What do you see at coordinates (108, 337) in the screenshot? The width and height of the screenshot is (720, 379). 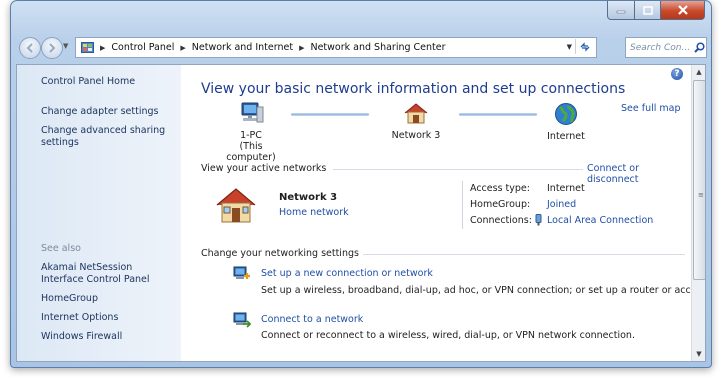 I see `sidebar-item-windows-firewall: Windows Firewall` at bounding box center [108, 337].